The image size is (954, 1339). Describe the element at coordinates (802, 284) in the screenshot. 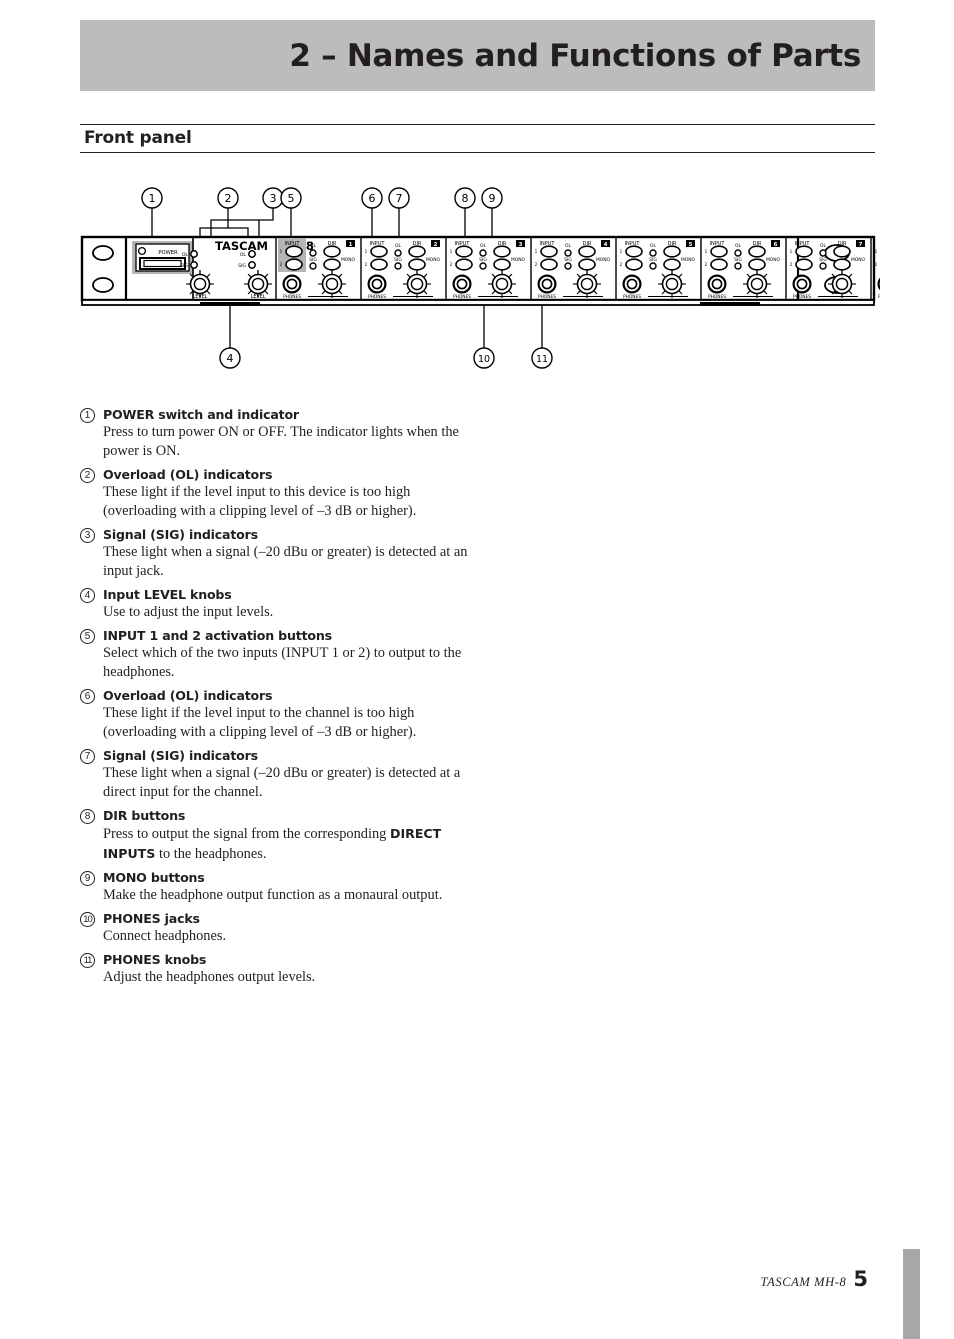

I see `phones-jack-ch7` at that location.